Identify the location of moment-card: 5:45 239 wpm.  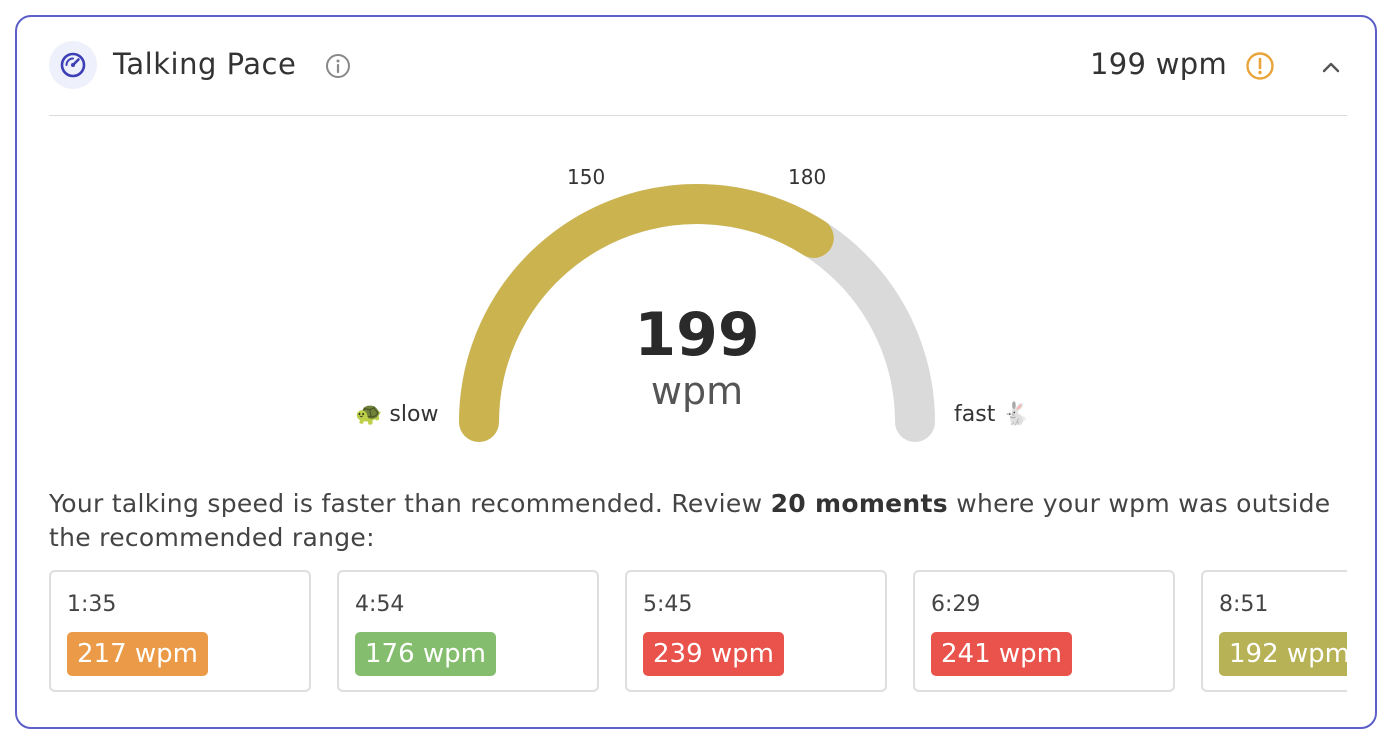
(756, 631).